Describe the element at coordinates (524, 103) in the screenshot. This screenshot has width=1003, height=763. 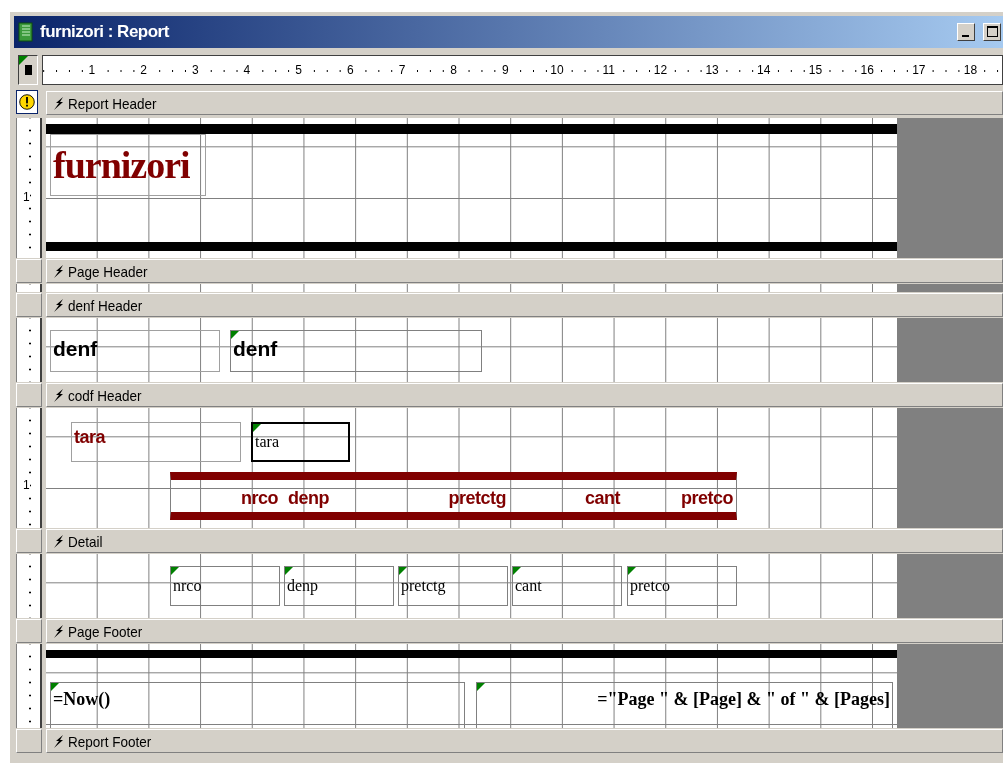
I see `section-bar: Report Header` at that location.